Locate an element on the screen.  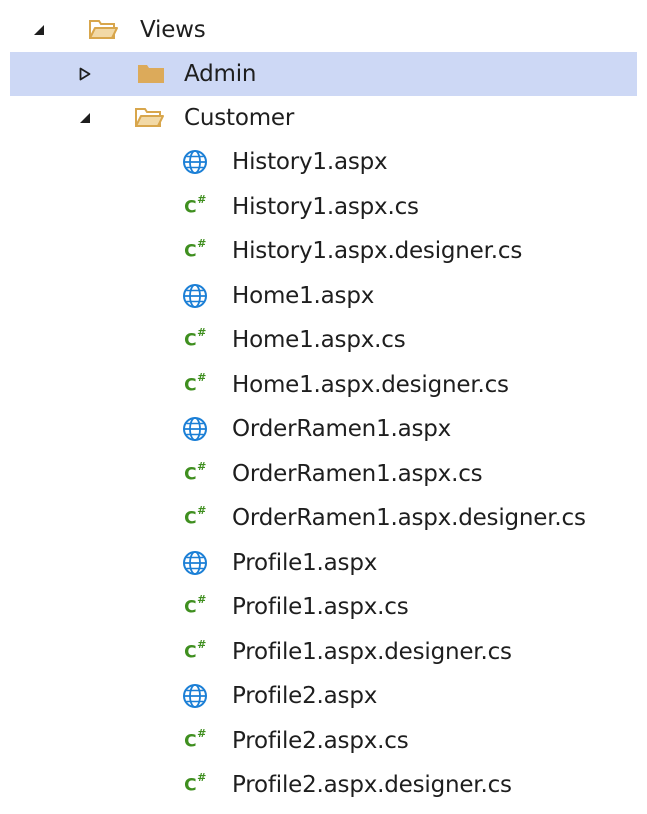
tree-node-admin: Admin is located at coordinates (323, 74).